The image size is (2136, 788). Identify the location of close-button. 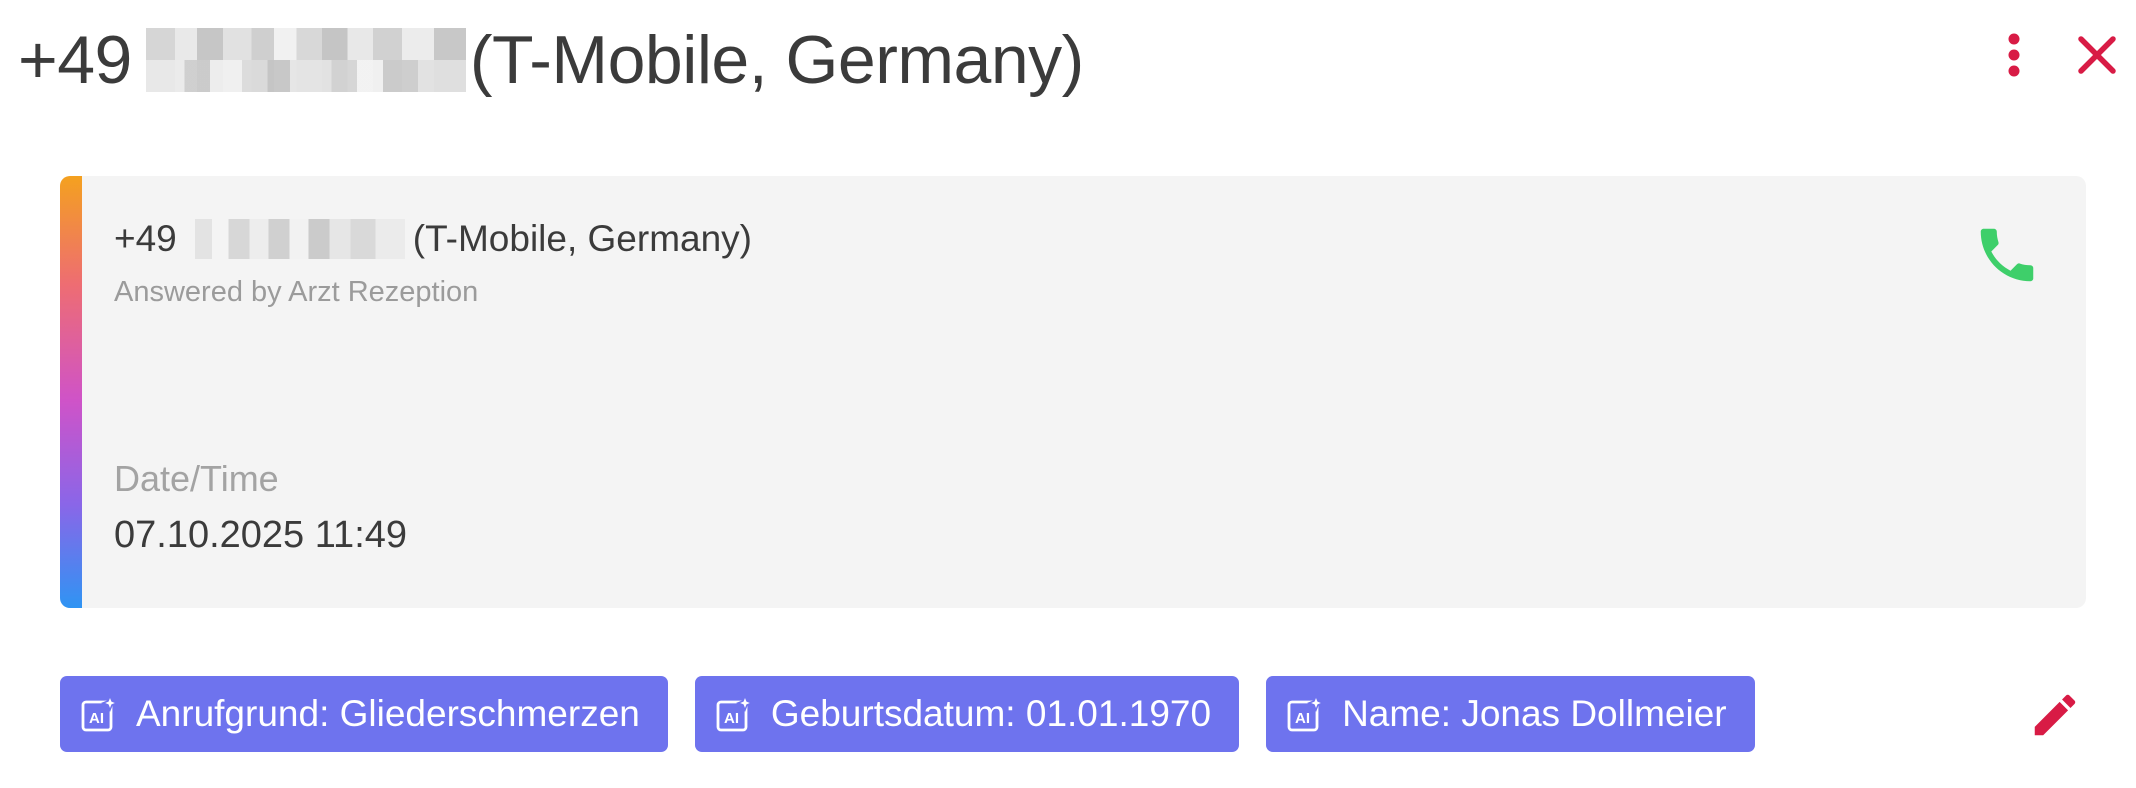
(2097, 55).